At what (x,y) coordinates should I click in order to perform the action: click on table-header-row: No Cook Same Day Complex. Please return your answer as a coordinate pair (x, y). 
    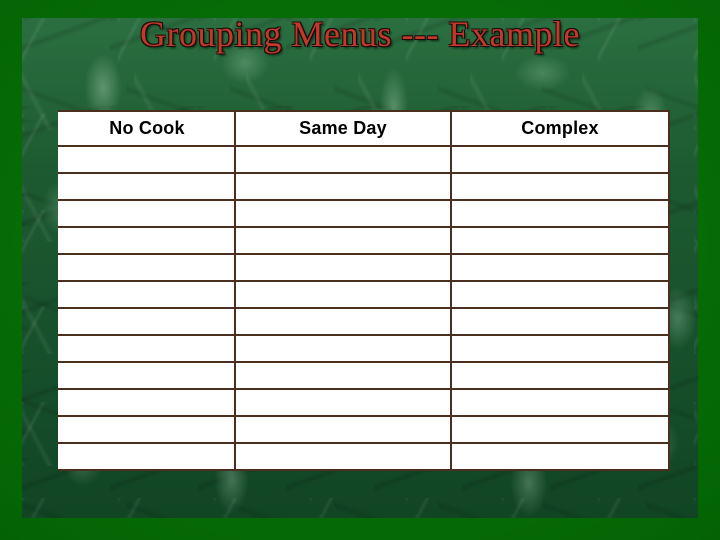
    Looking at the image, I should click on (364, 128).